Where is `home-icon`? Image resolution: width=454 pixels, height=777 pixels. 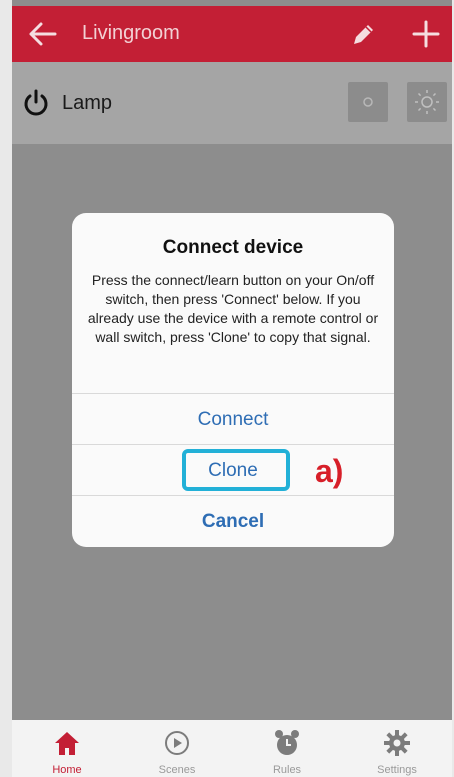
home-icon is located at coordinates (67, 743).